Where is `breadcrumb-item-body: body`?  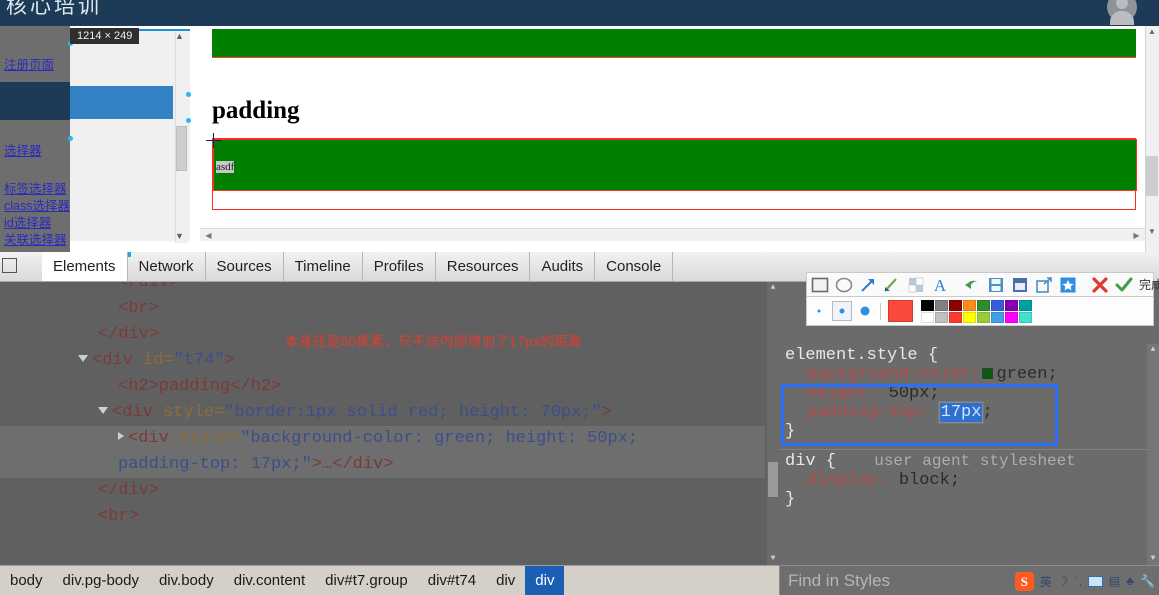
breadcrumb-item-body: body is located at coordinates (26, 580).